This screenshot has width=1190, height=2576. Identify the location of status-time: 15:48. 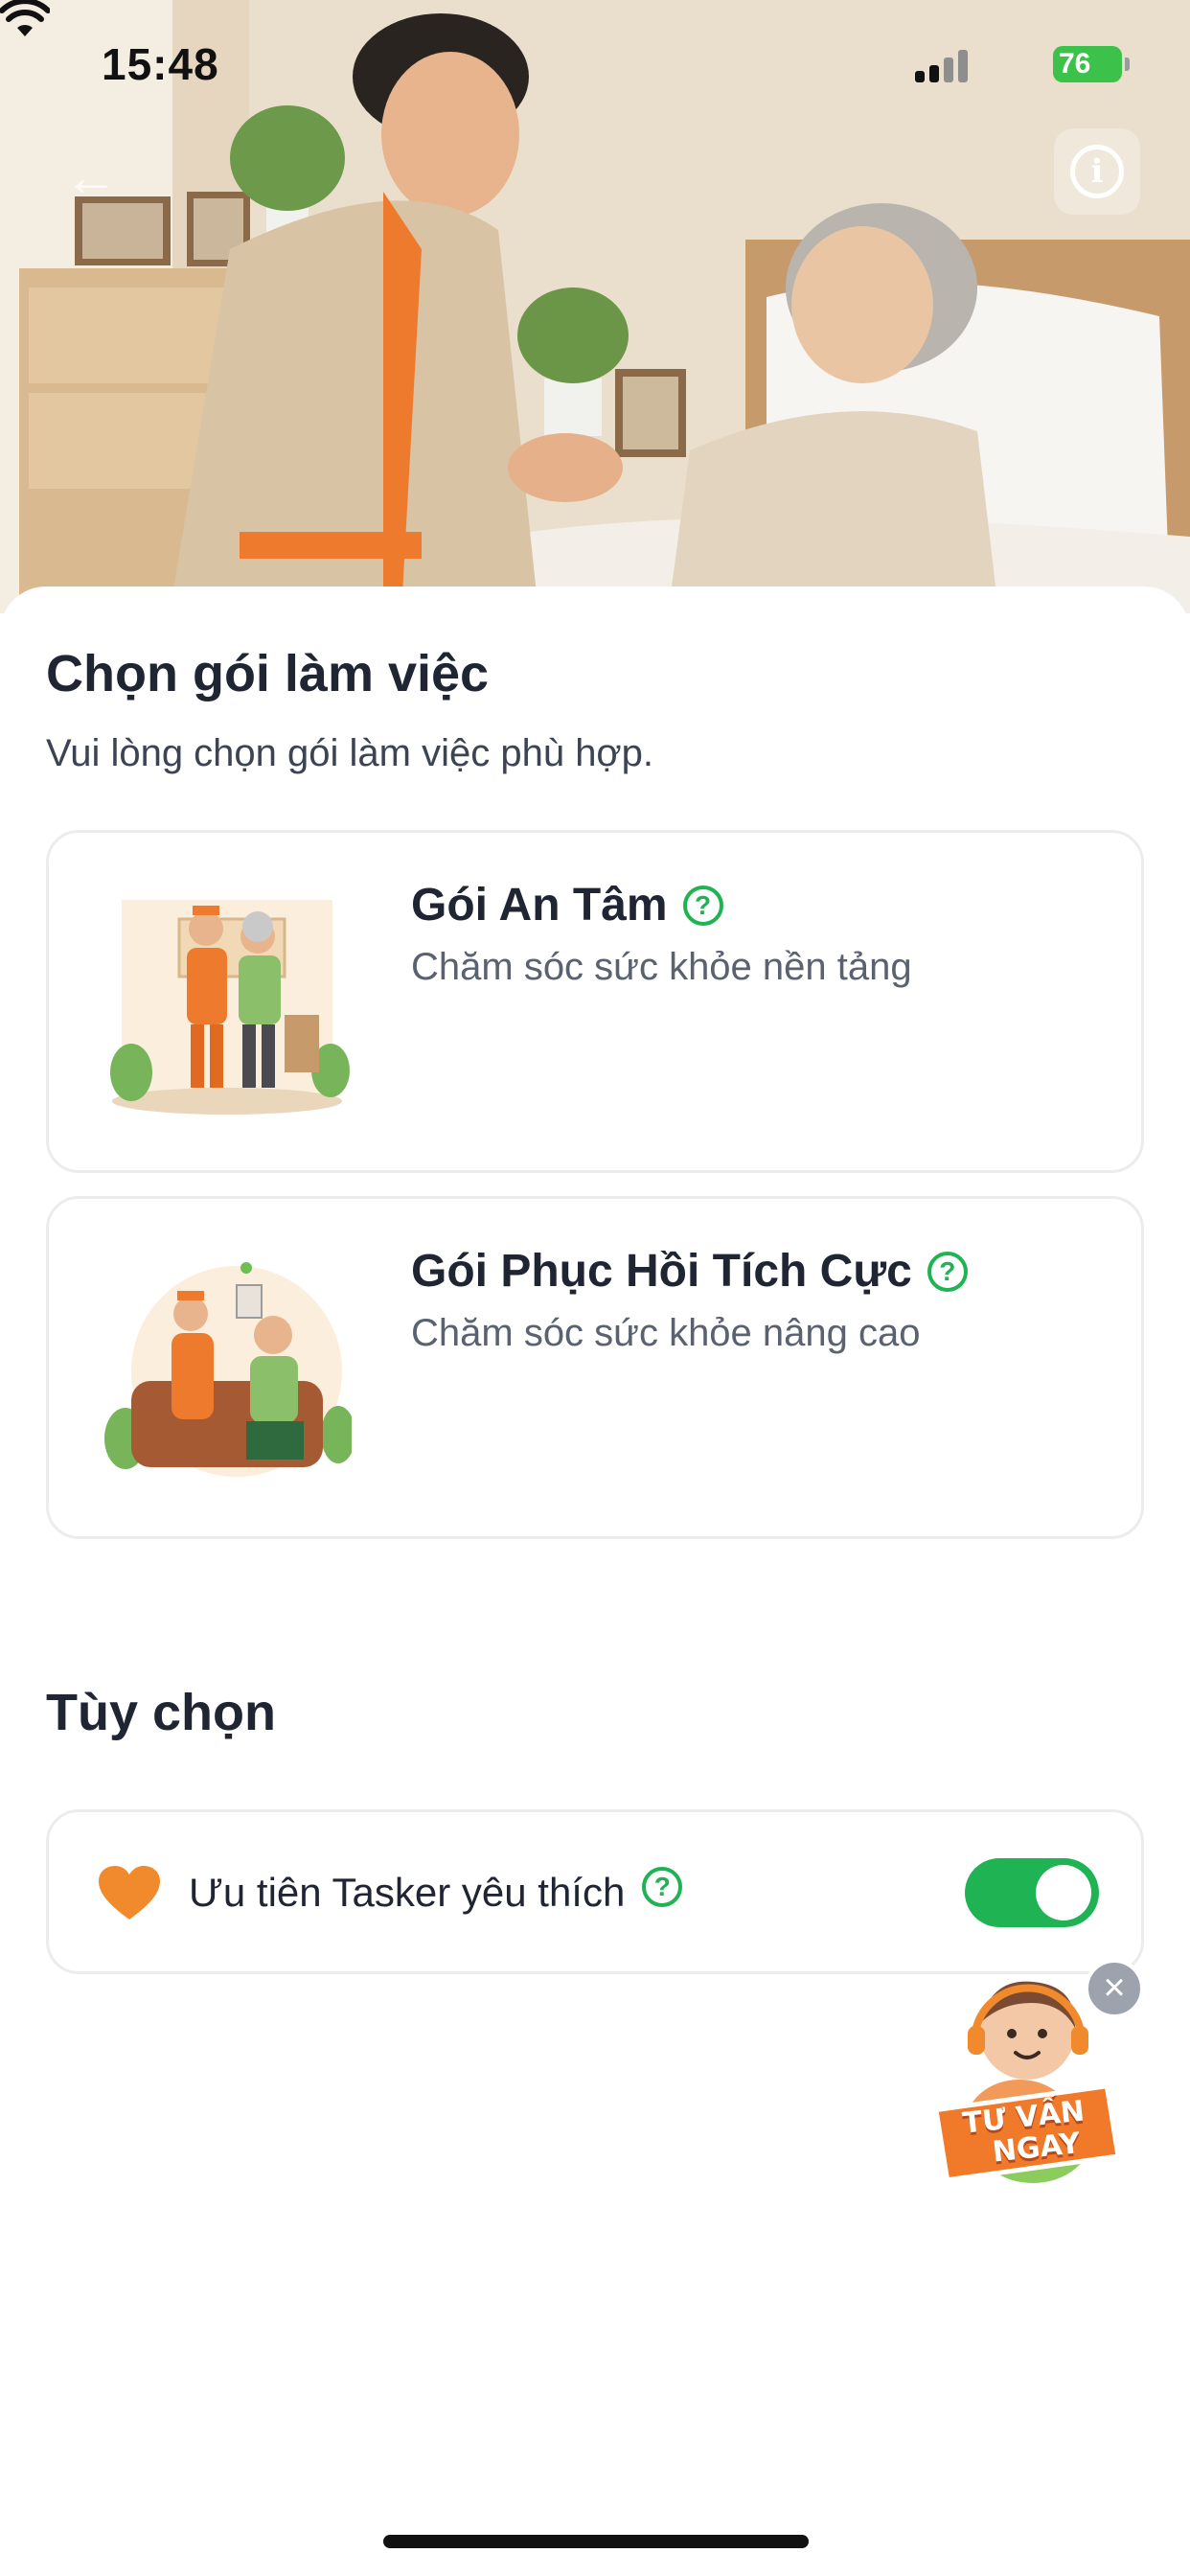
(160, 64).